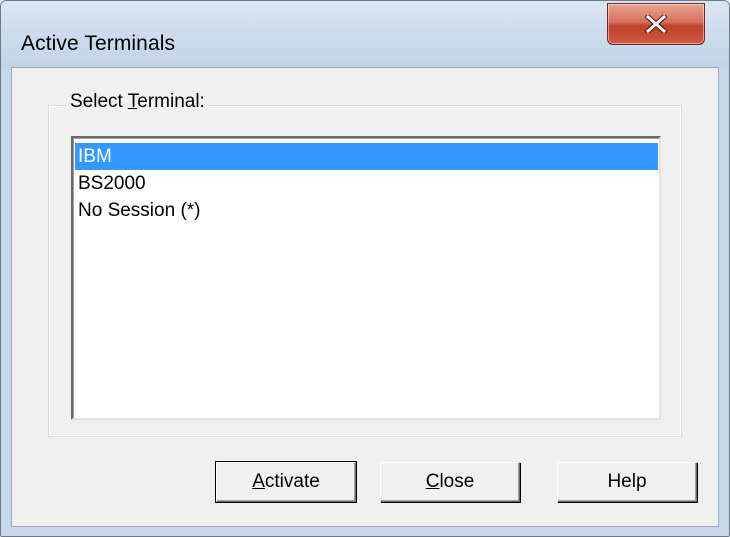 Image resolution: width=730 pixels, height=537 pixels. Describe the element at coordinates (366, 183) in the screenshot. I see `list-item-bs2000: BS2000` at that location.